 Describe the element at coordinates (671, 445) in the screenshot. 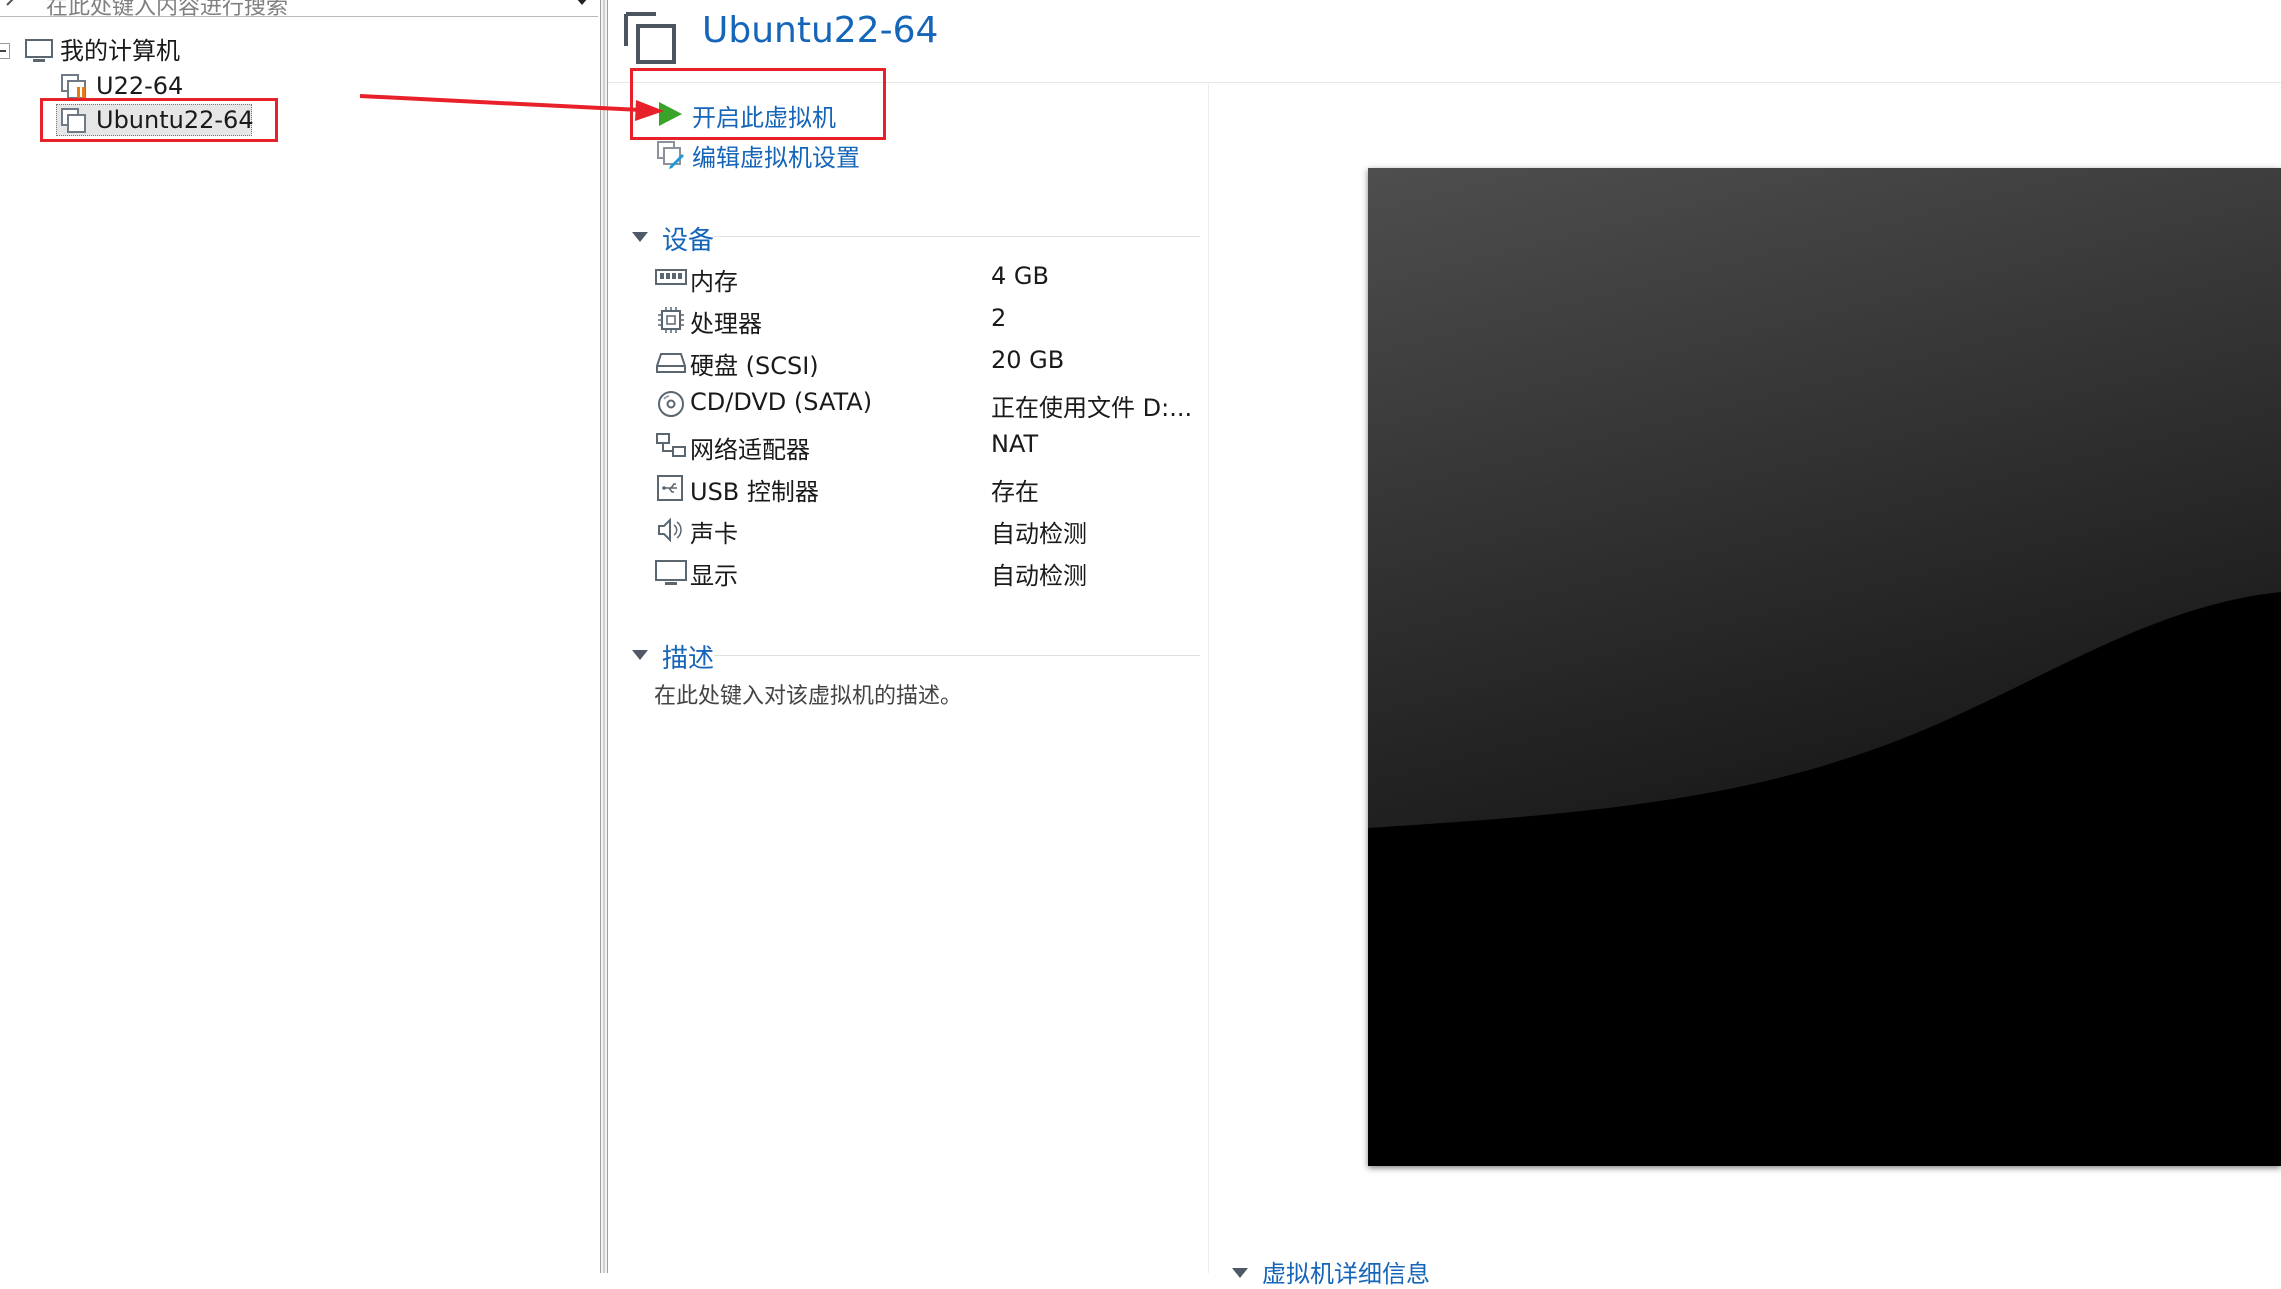

I see `network-adapter-icon` at that location.